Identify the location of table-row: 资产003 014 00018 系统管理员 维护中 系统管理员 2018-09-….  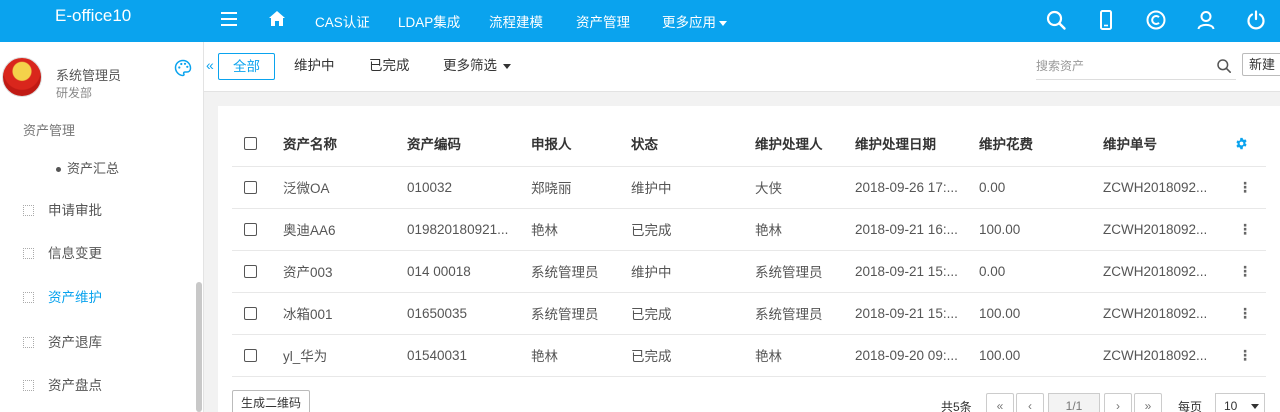
(749, 271).